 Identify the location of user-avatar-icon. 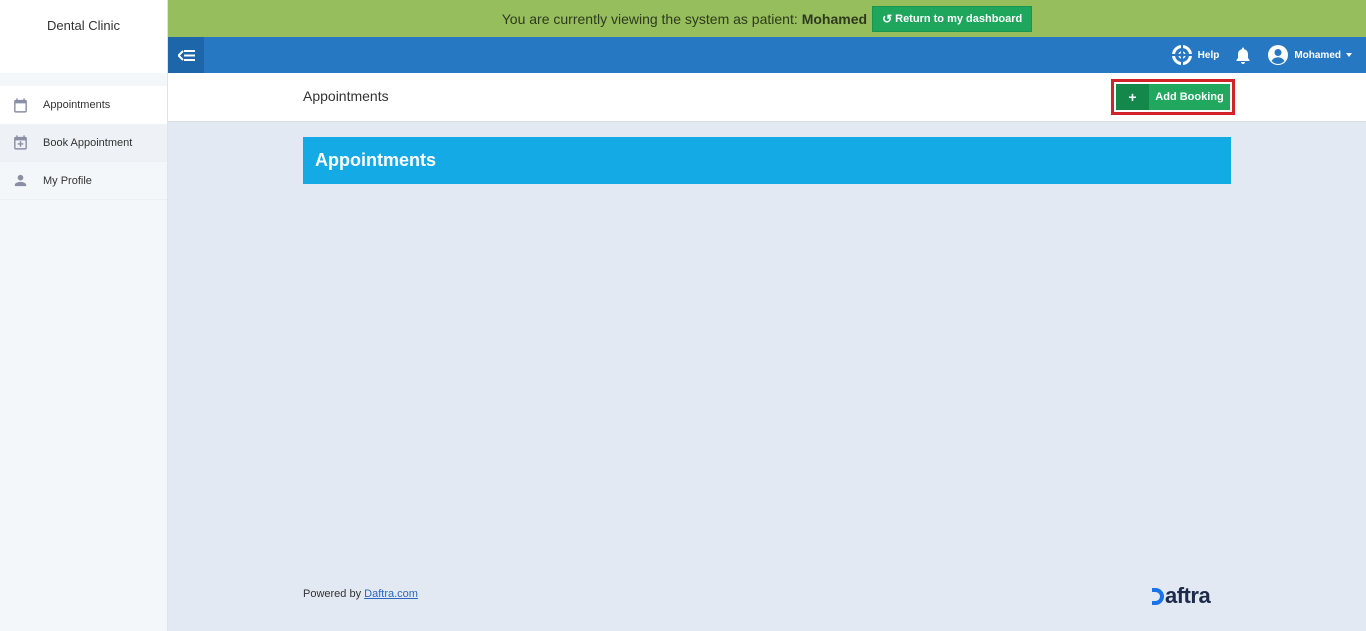
(1278, 55).